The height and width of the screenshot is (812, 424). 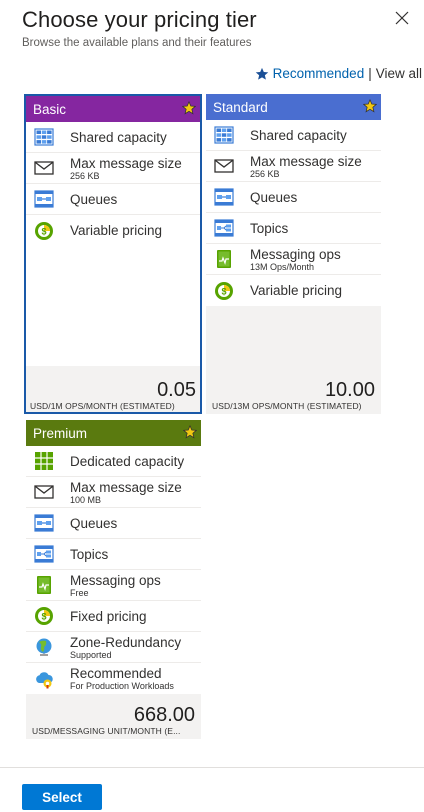 What do you see at coordinates (127, 461) in the screenshot?
I see `feature-name: Dedicated capacity` at bounding box center [127, 461].